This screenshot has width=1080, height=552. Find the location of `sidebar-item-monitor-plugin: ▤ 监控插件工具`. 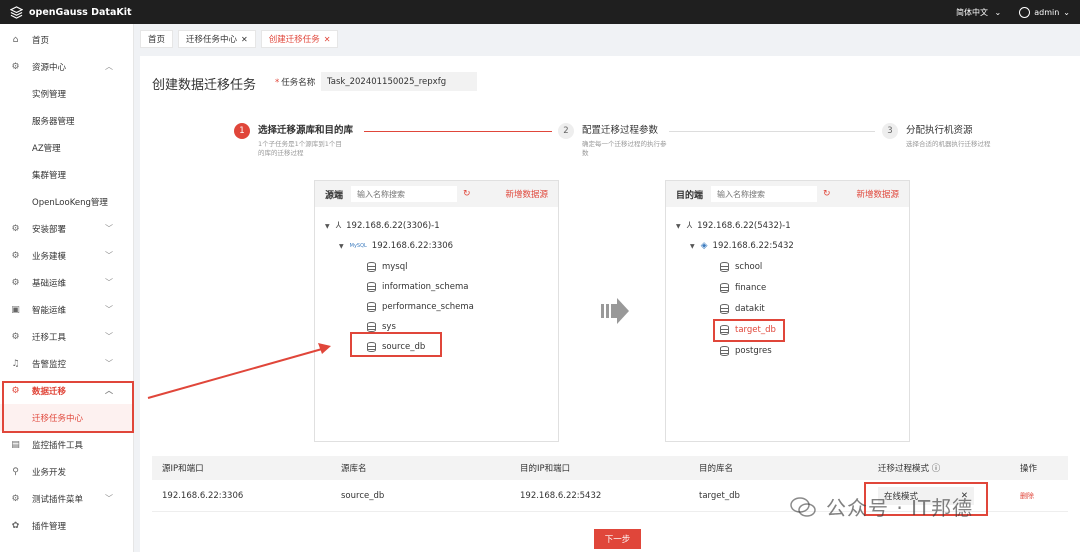

sidebar-item-monitor-plugin: ▤ 监控插件工具 is located at coordinates (66, 444).